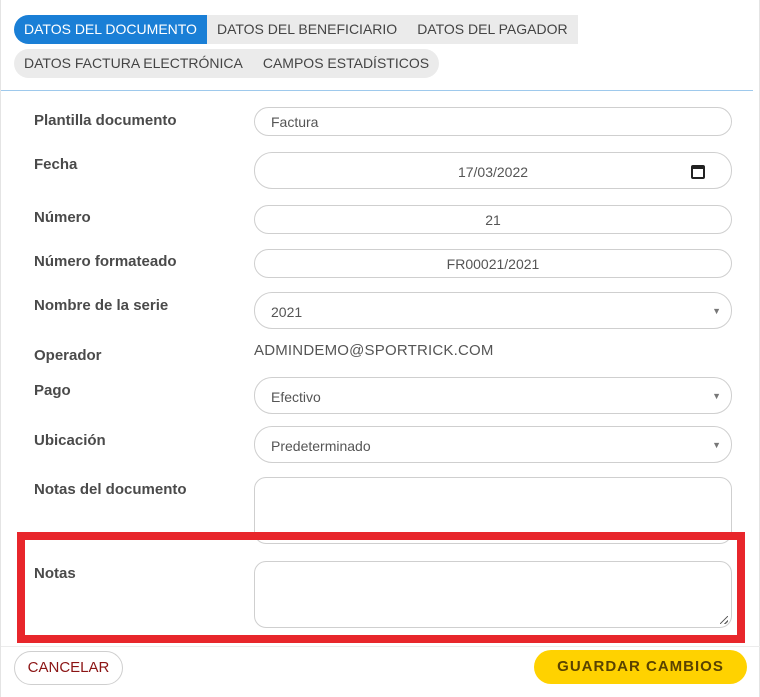 The height and width of the screenshot is (697, 760). What do you see at coordinates (493, 510) in the screenshot?
I see `notas-documento-textarea` at bounding box center [493, 510].